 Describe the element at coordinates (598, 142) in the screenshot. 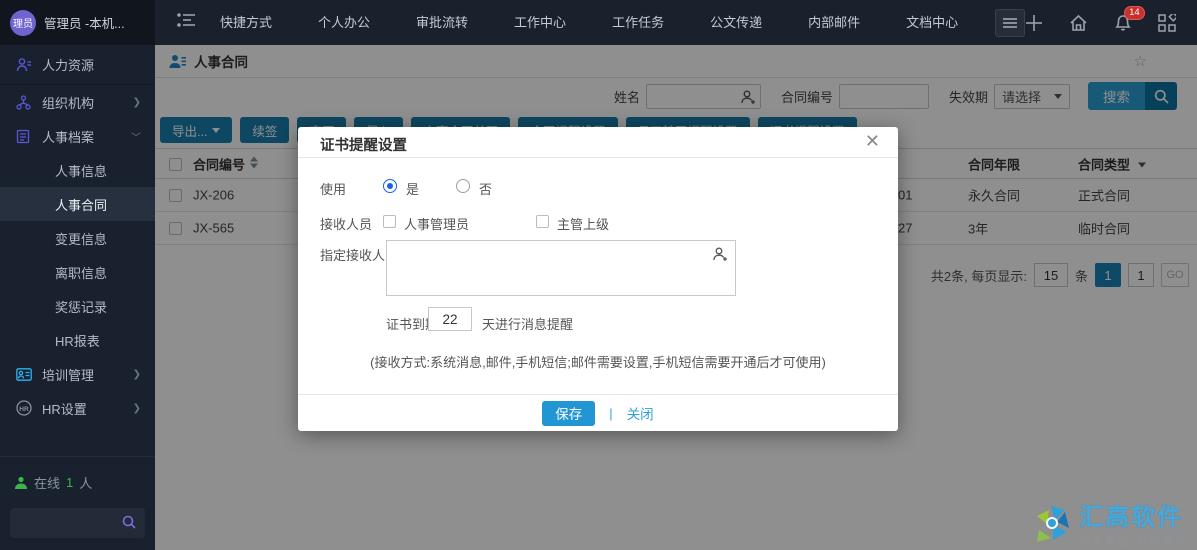

I see `dialog-header: 证书提醒设置 ✕` at that location.